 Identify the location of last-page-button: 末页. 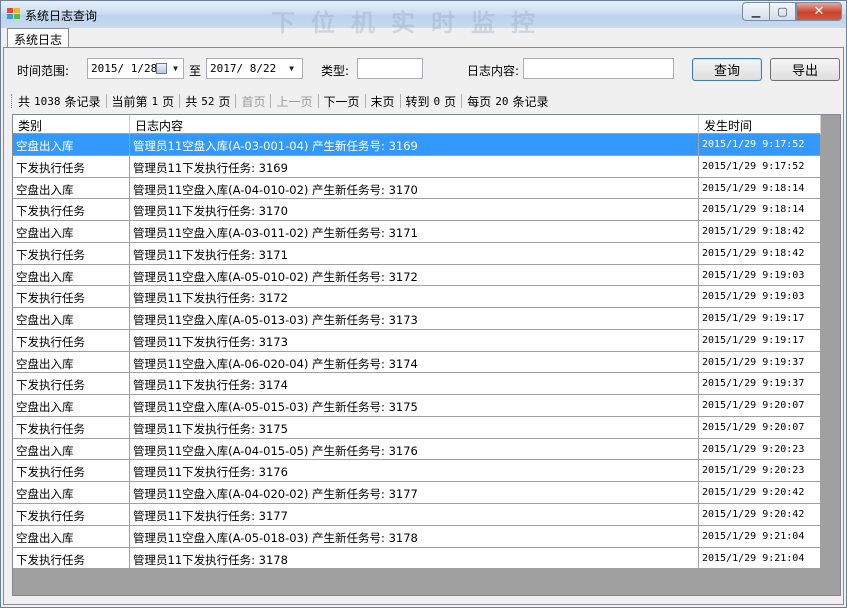
(383, 101).